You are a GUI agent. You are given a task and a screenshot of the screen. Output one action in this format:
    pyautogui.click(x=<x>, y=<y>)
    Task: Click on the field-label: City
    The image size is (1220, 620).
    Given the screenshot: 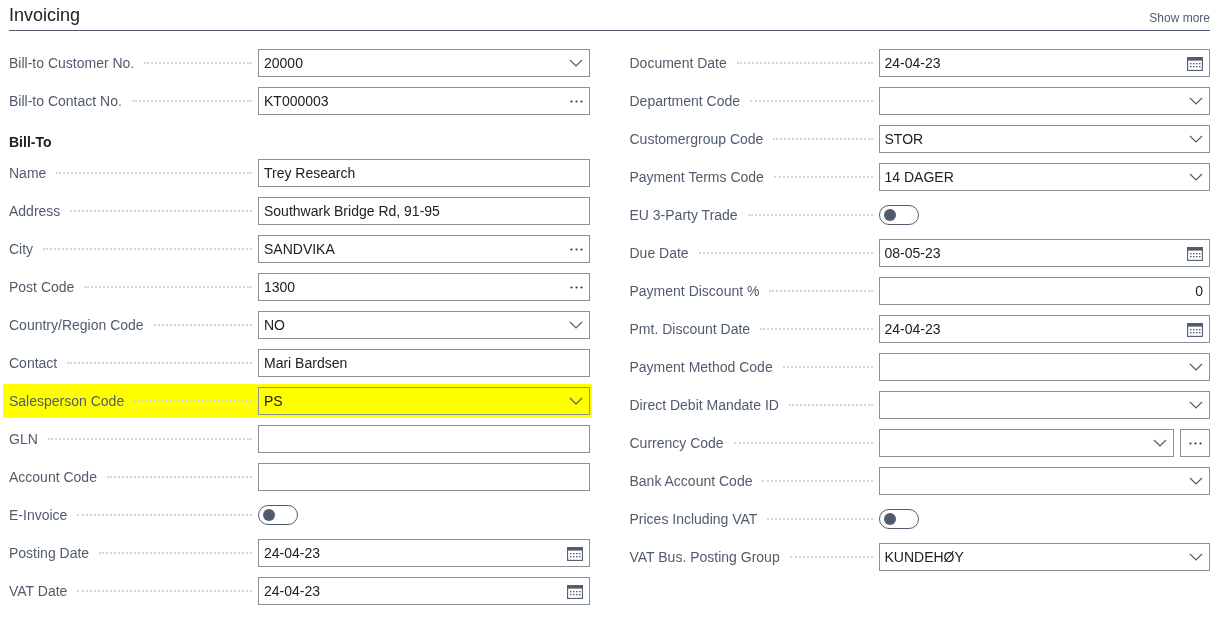 What is the action you would take?
    pyautogui.click(x=21, y=249)
    